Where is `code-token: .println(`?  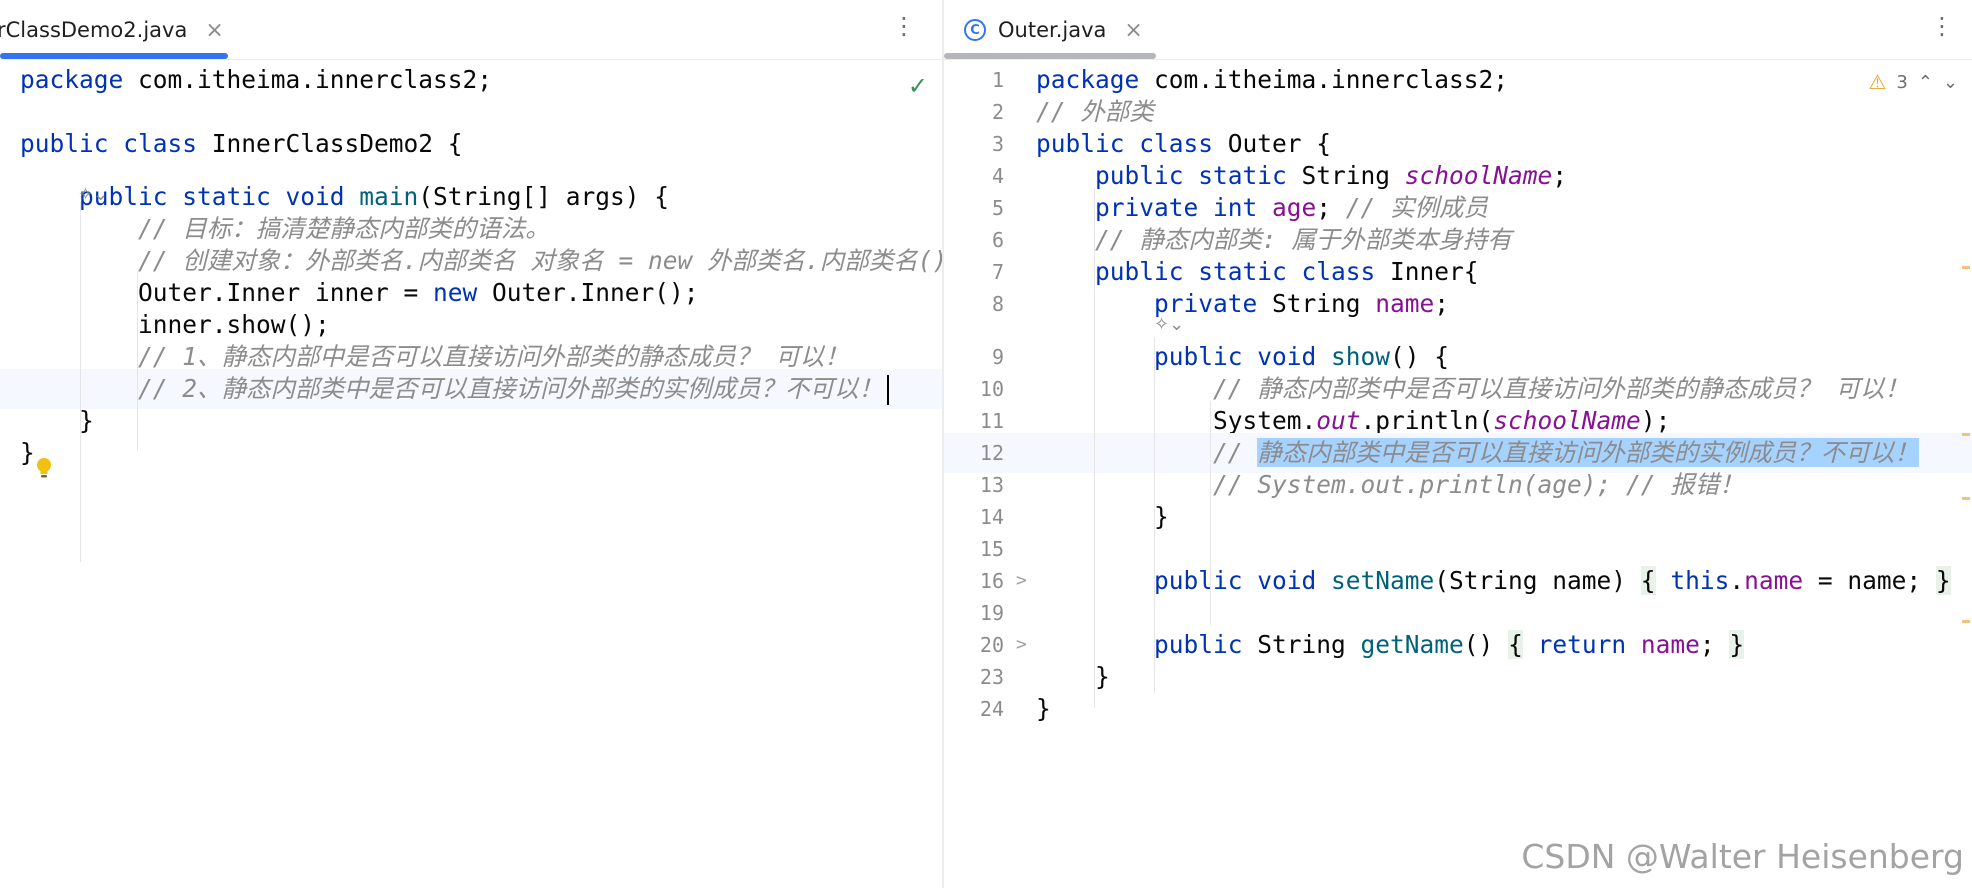 code-token: .println( is located at coordinates (1427, 420).